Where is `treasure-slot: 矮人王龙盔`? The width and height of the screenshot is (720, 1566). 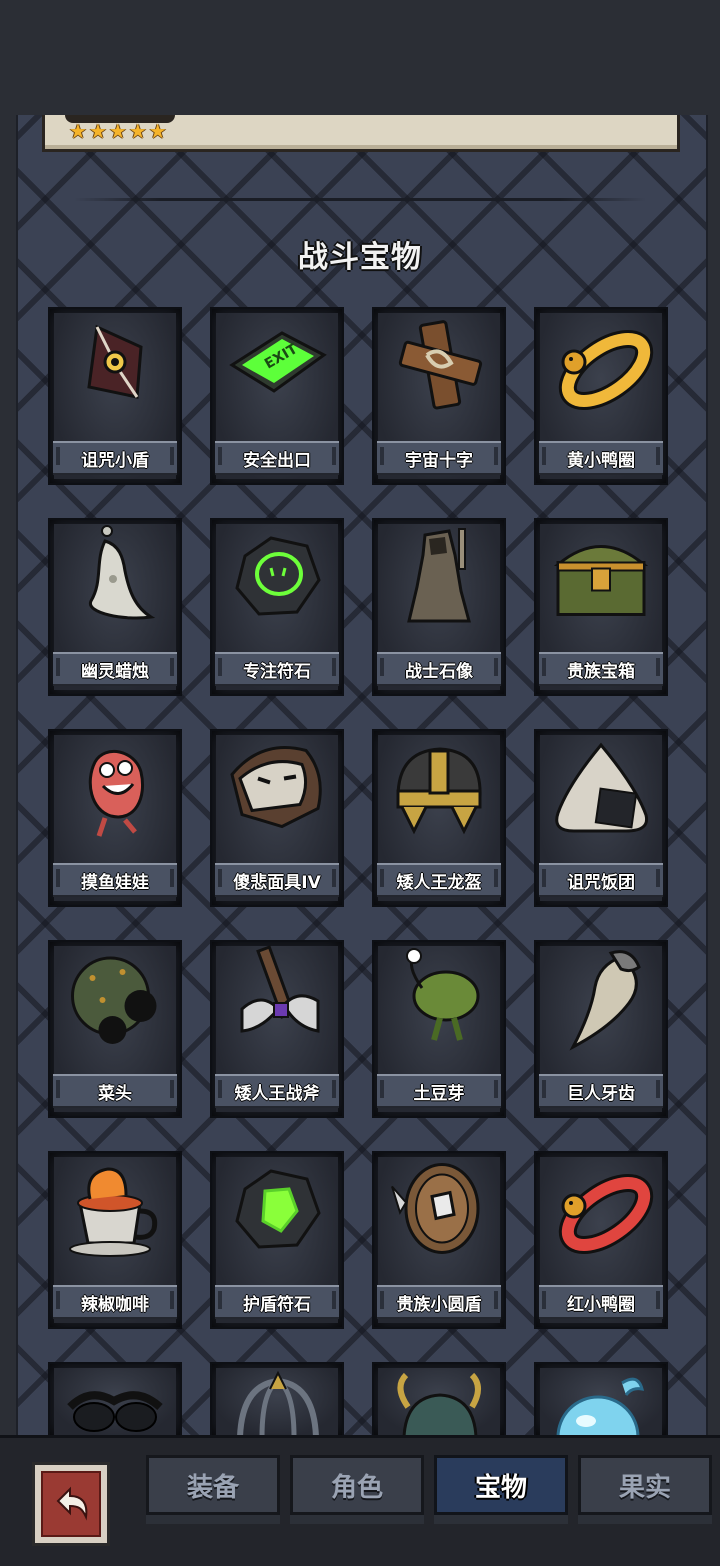
treasure-slot: 矮人王龙盔 is located at coordinates (439, 818).